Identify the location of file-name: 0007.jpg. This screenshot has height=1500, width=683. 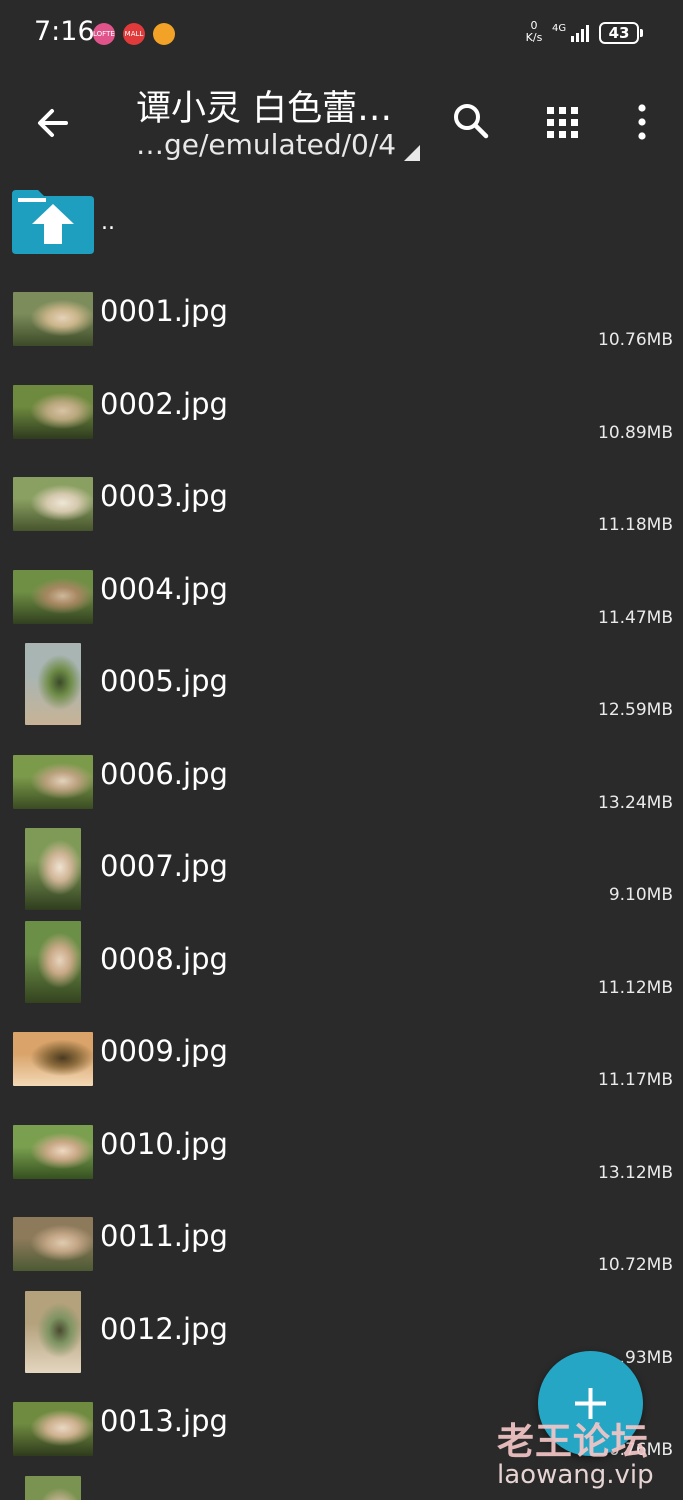
(164, 866).